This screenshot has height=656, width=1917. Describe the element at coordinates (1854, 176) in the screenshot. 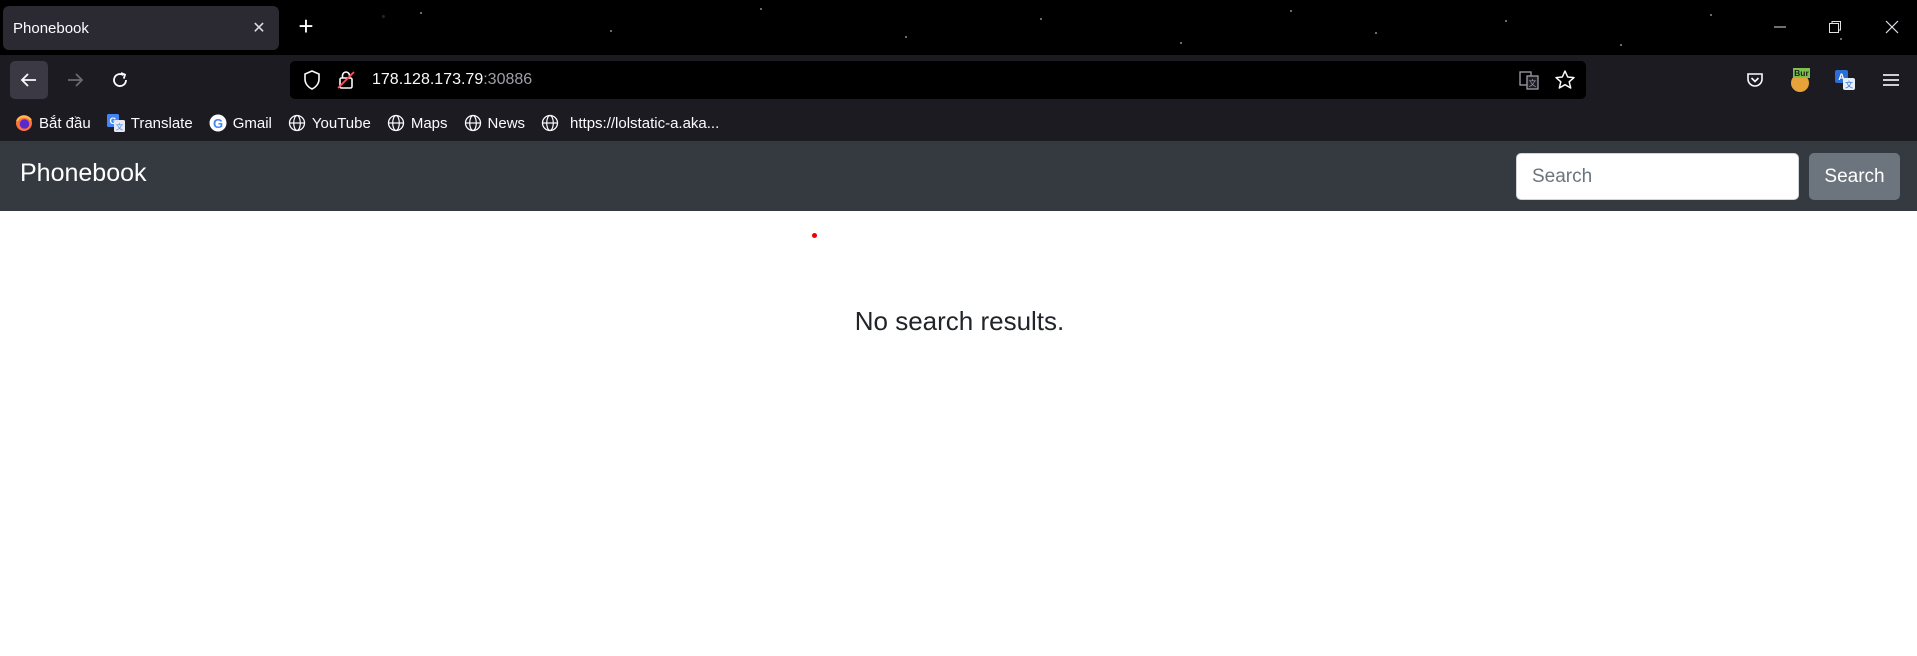

I see `search-button: Search` at that location.